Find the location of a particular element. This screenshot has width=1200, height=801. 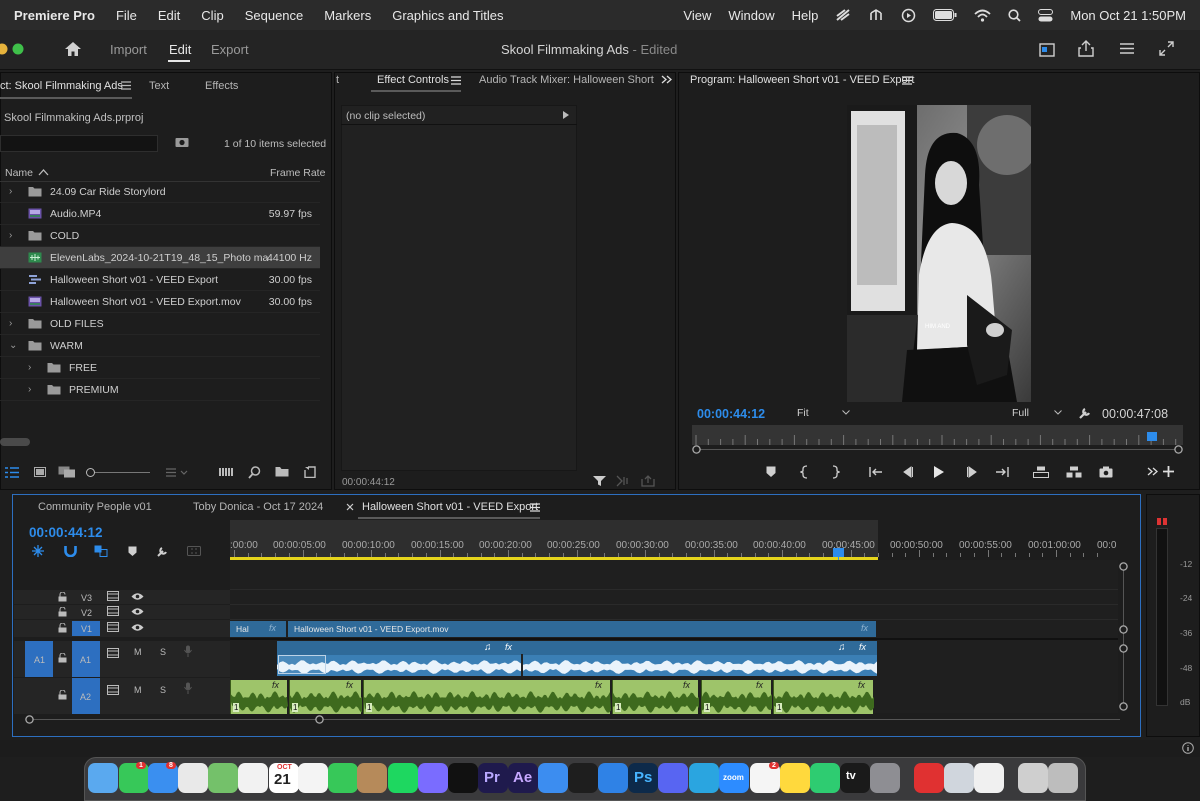

play-circle-icon is located at coordinates (908, 15).